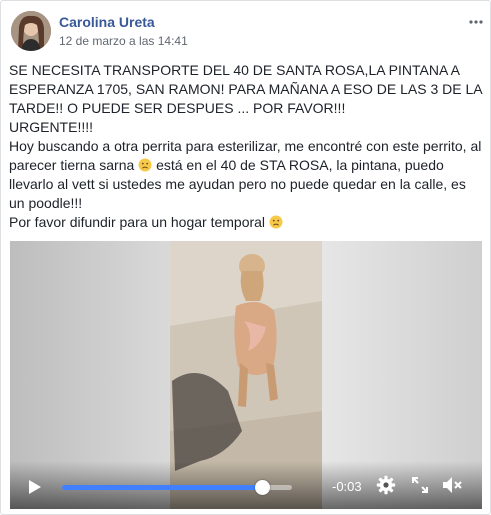  I want to click on fullscreen-icon, so click(420, 487).